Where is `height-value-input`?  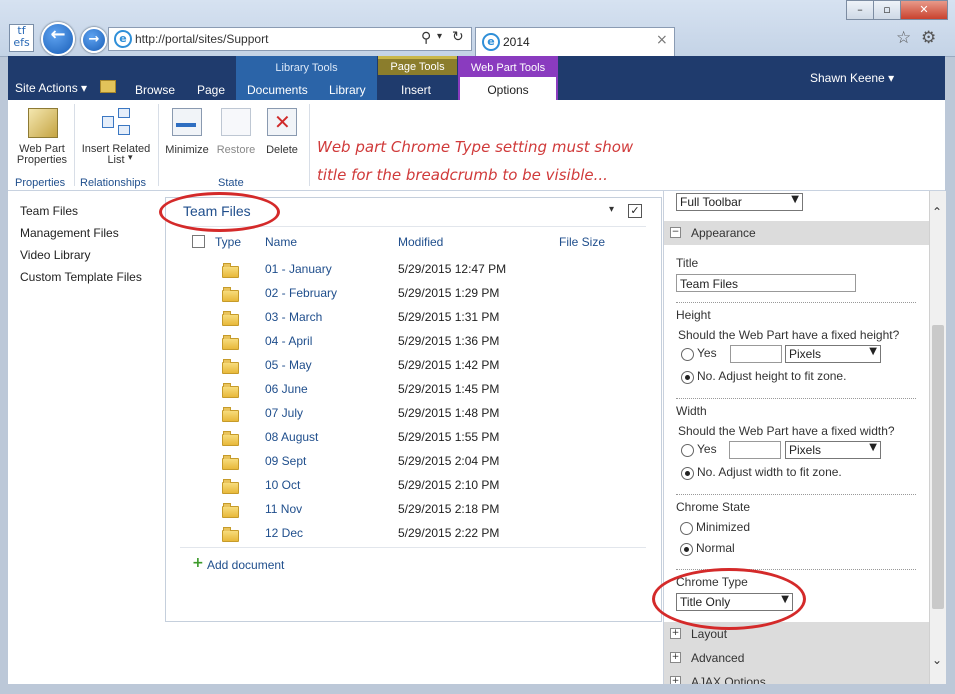 height-value-input is located at coordinates (756, 354).